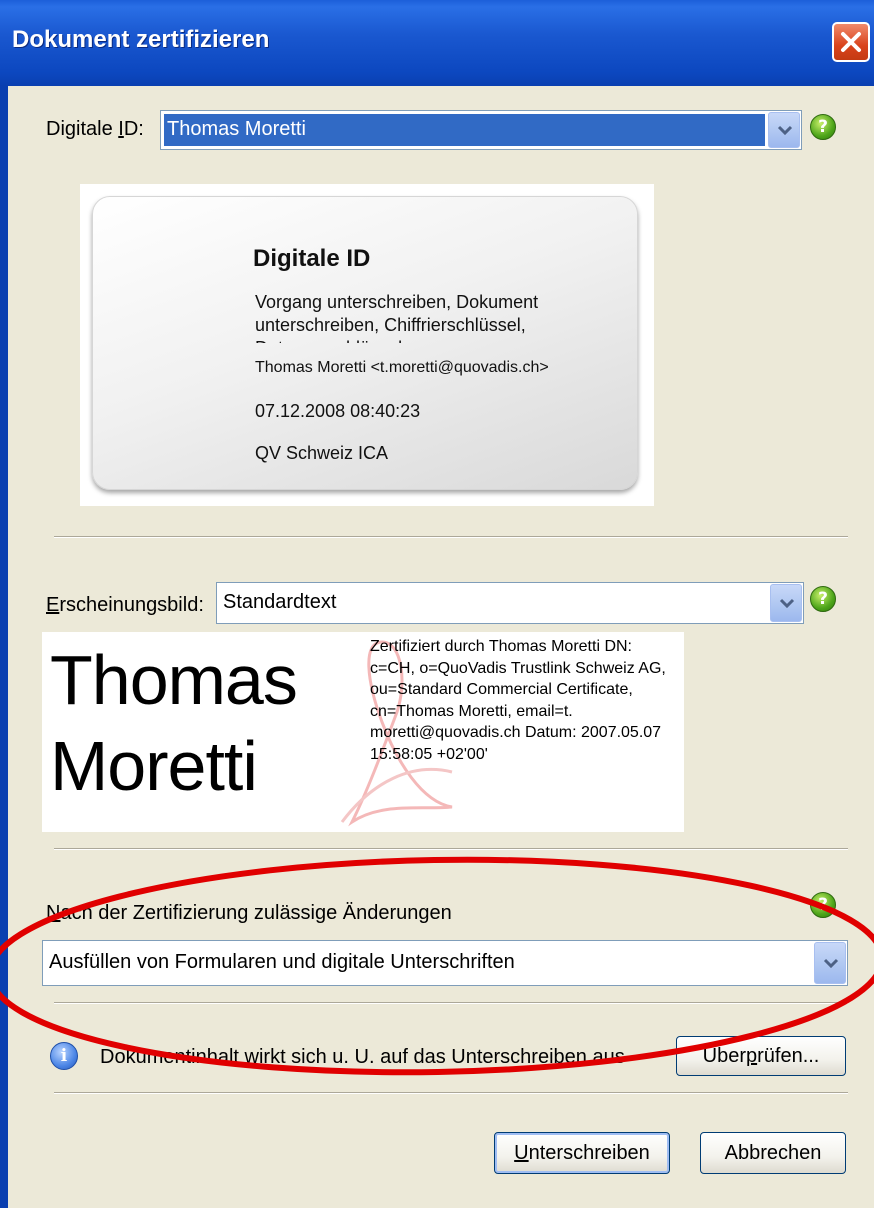  Describe the element at coordinates (174, 680) in the screenshot. I see `preview-name-line1: Thomas` at that location.